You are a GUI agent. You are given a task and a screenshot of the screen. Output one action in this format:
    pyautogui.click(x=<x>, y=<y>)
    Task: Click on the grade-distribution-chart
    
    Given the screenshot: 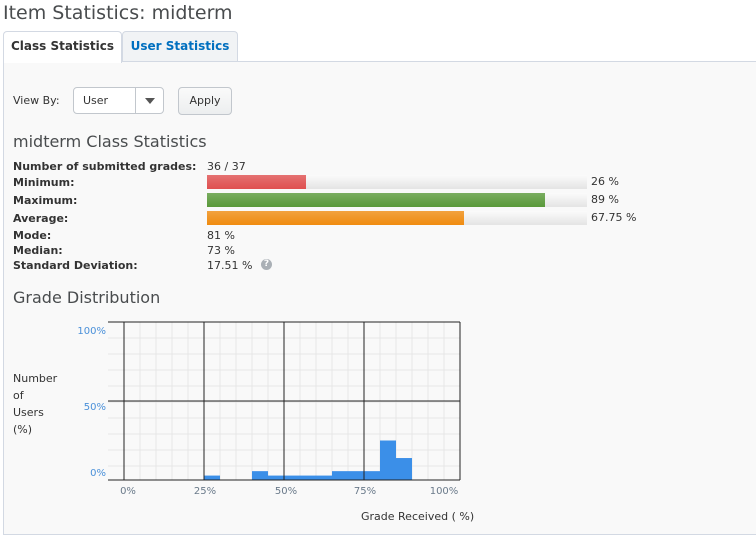 What is the action you would take?
    pyautogui.click(x=284, y=401)
    